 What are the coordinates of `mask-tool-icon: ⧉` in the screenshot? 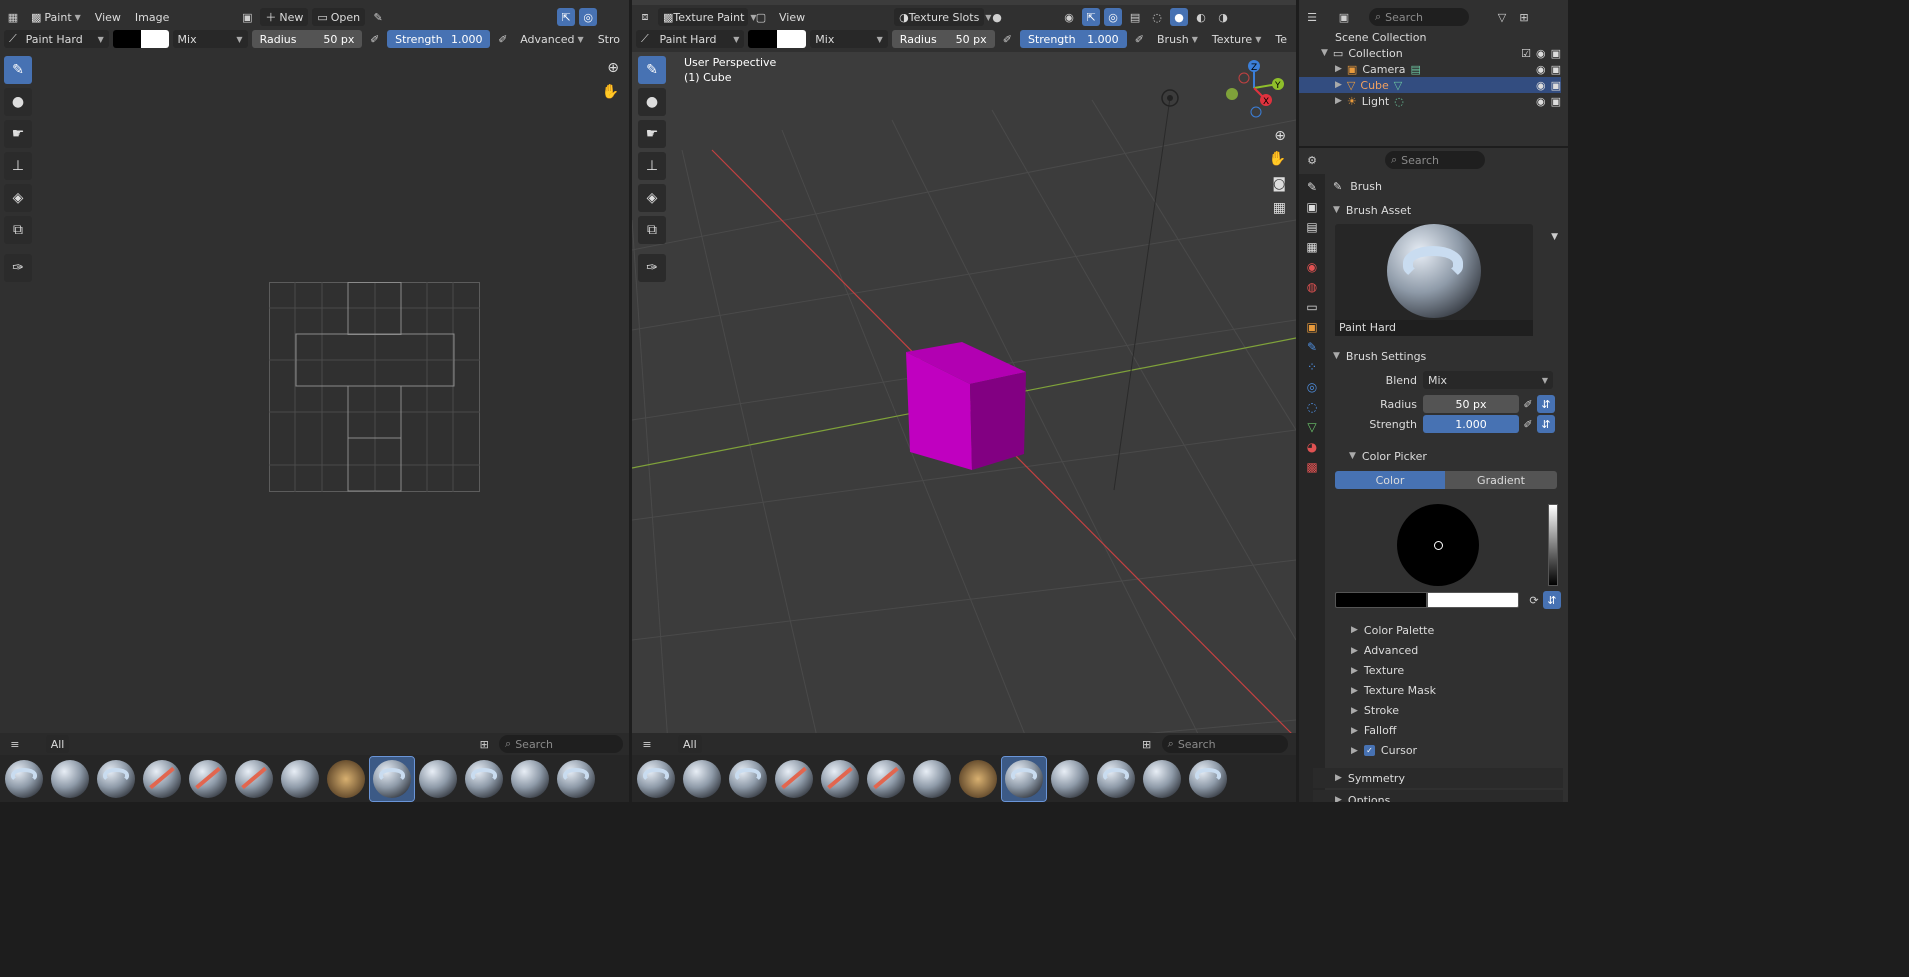 It's located at (18, 230).